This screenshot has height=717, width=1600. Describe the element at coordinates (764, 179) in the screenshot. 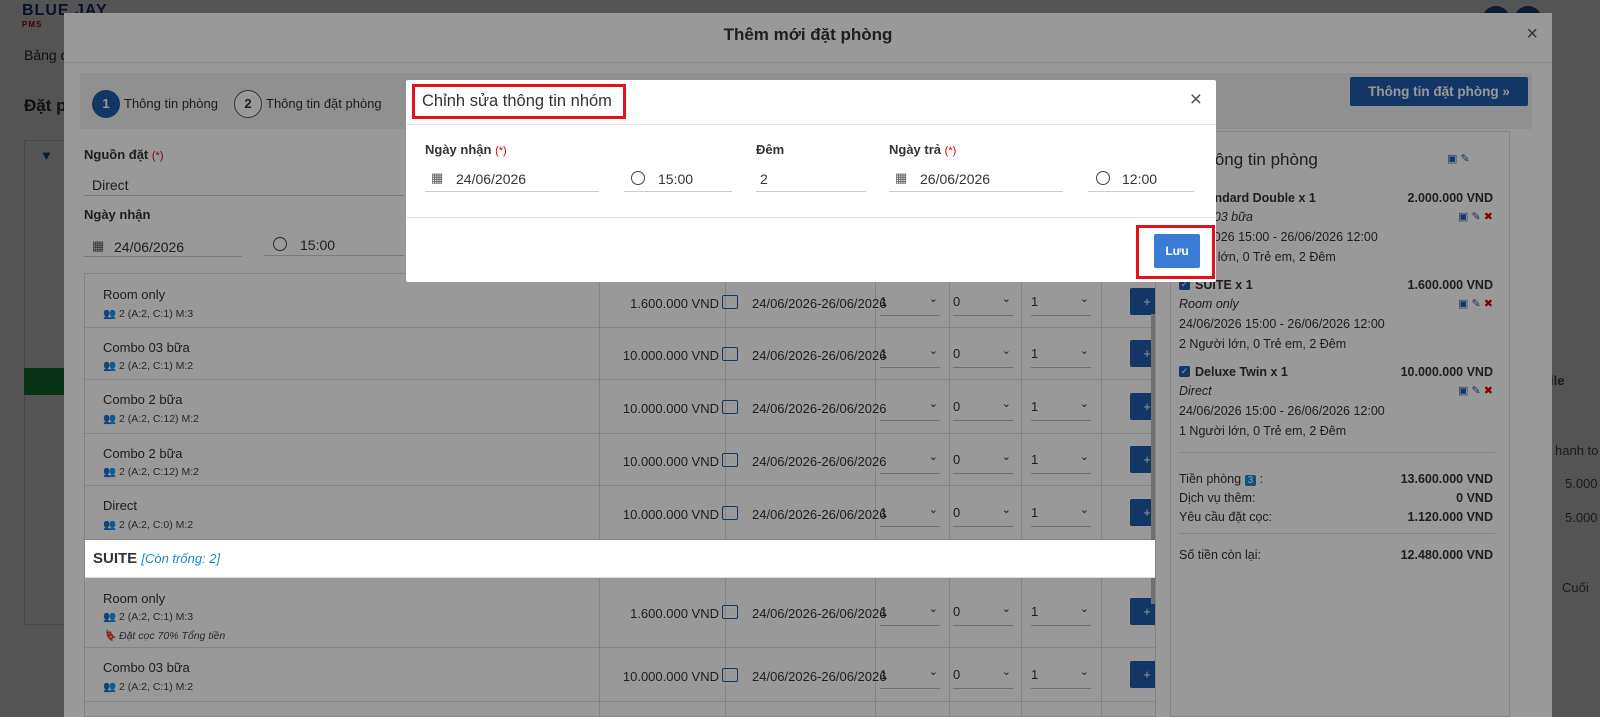

I see `nights-input: 2` at that location.